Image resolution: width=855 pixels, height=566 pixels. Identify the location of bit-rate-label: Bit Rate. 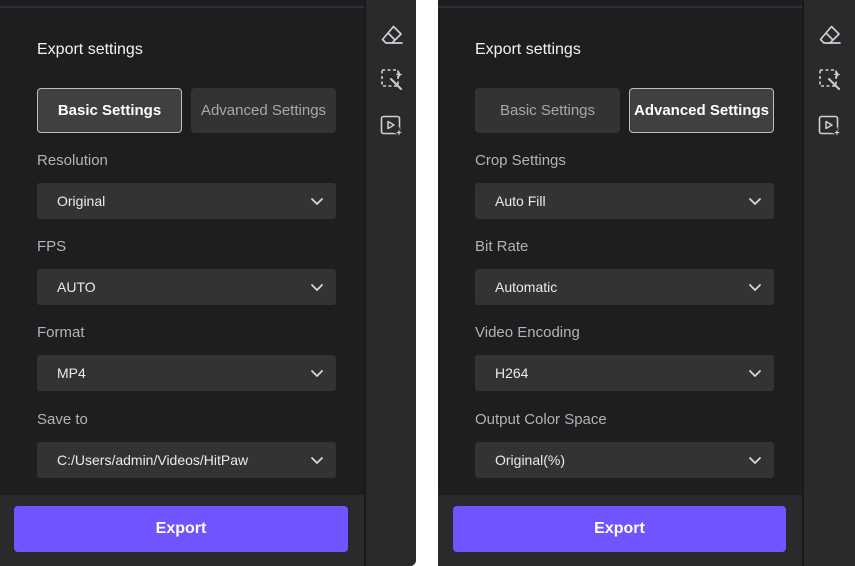
(502, 246).